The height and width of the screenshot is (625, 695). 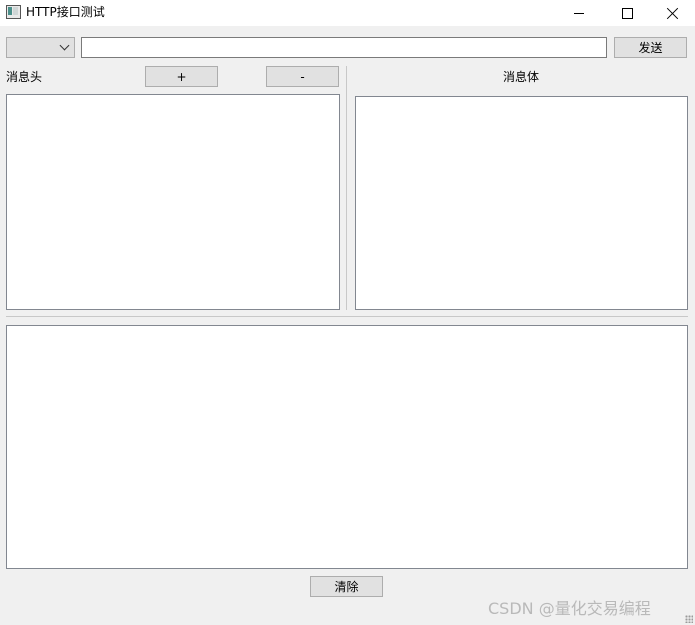 I want to click on minimize-icon, so click(x=579, y=13).